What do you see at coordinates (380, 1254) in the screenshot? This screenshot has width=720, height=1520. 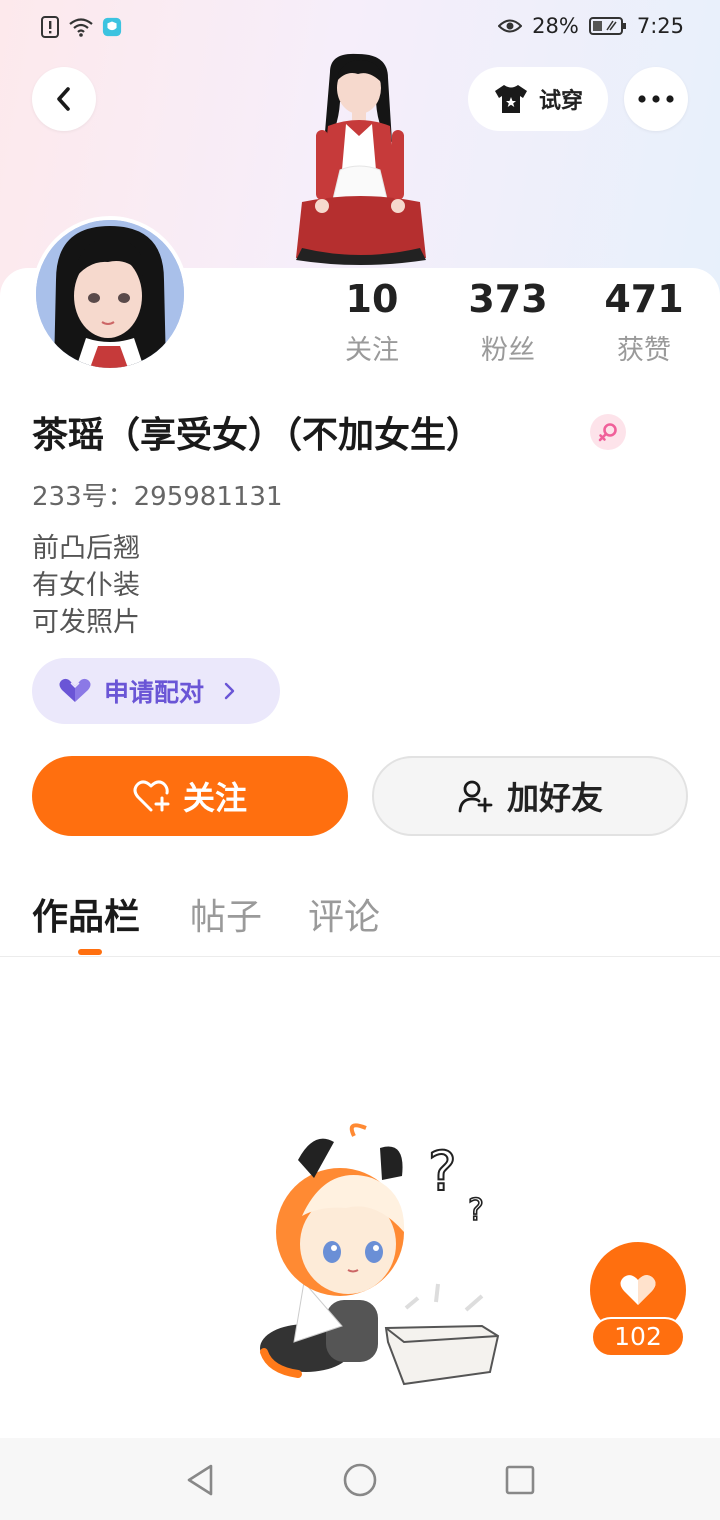 I see `empty-state-illustration: ? ?` at bounding box center [380, 1254].